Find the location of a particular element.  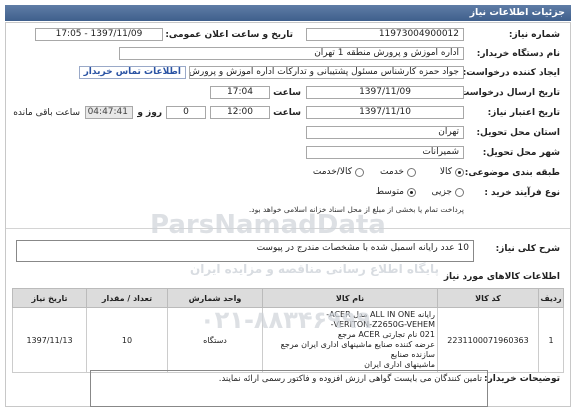

row-number: 1 is located at coordinates (551, 340).